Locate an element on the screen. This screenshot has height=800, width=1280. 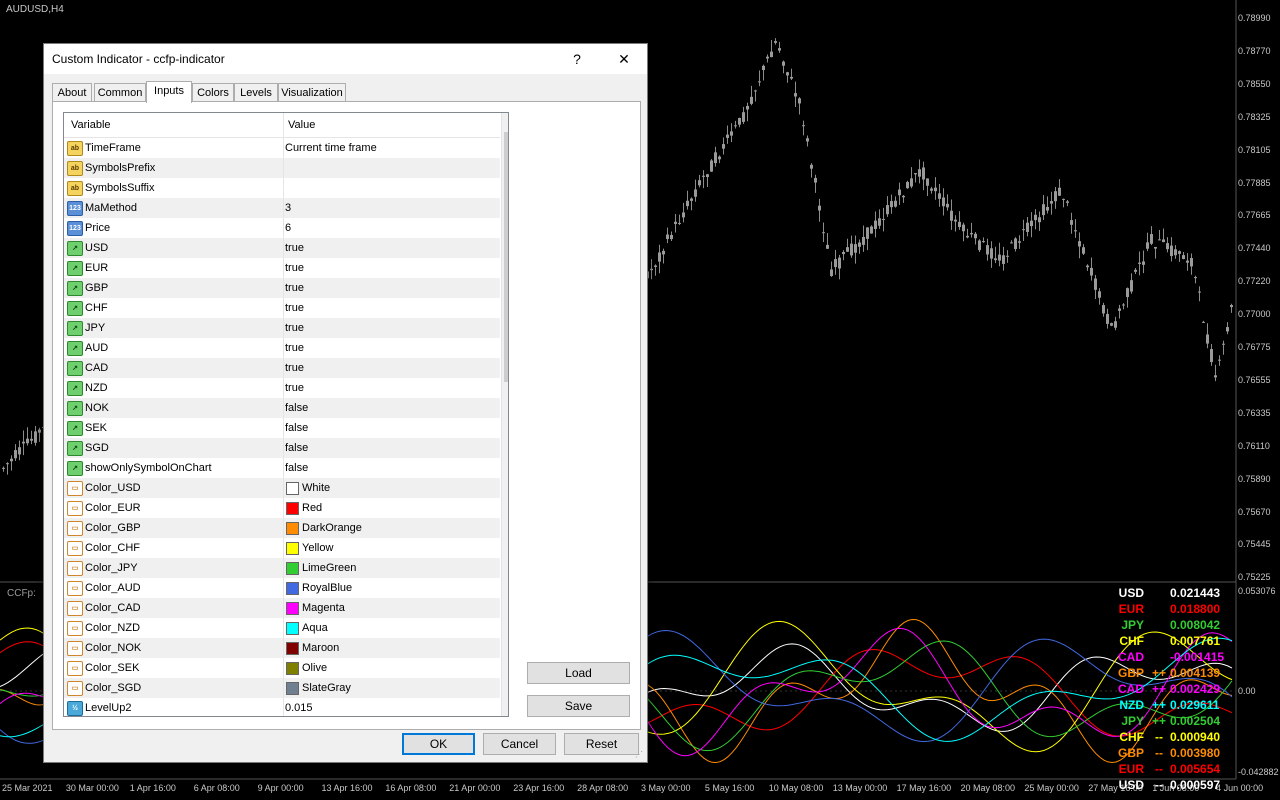
grid-scrollbar: ▲ ▼ is located at coordinates (504, 414).